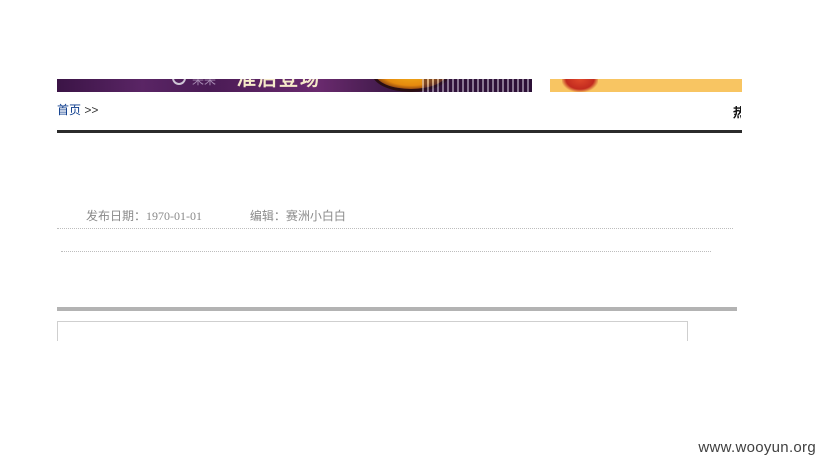  I want to click on section-divider, so click(397, 309).